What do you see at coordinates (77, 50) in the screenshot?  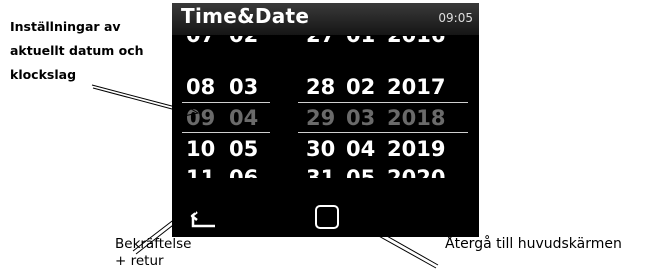 I see `annotation-settings-line2: aktuellt datum och` at bounding box center [77, 50].